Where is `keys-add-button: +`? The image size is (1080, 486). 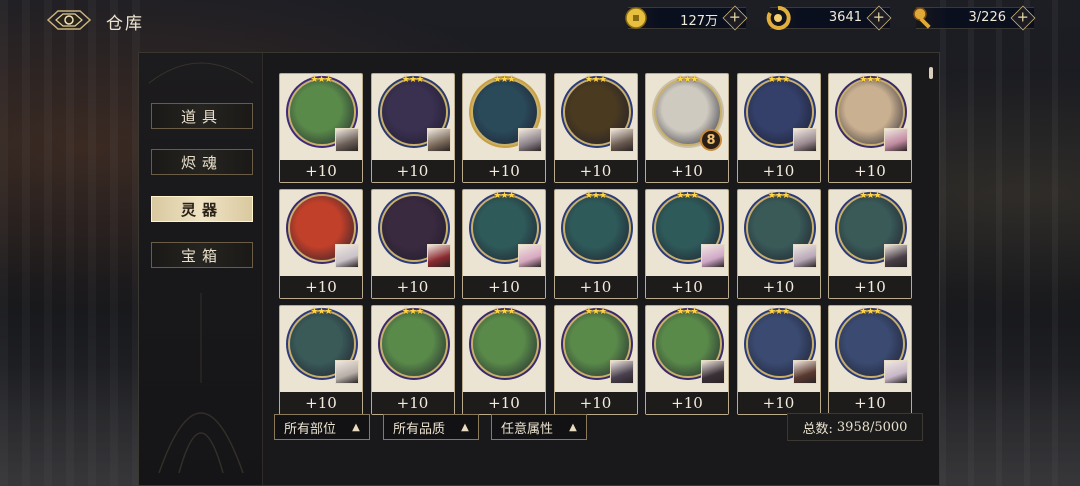
keys-add-button: + is located at coordinates (1023, 18).